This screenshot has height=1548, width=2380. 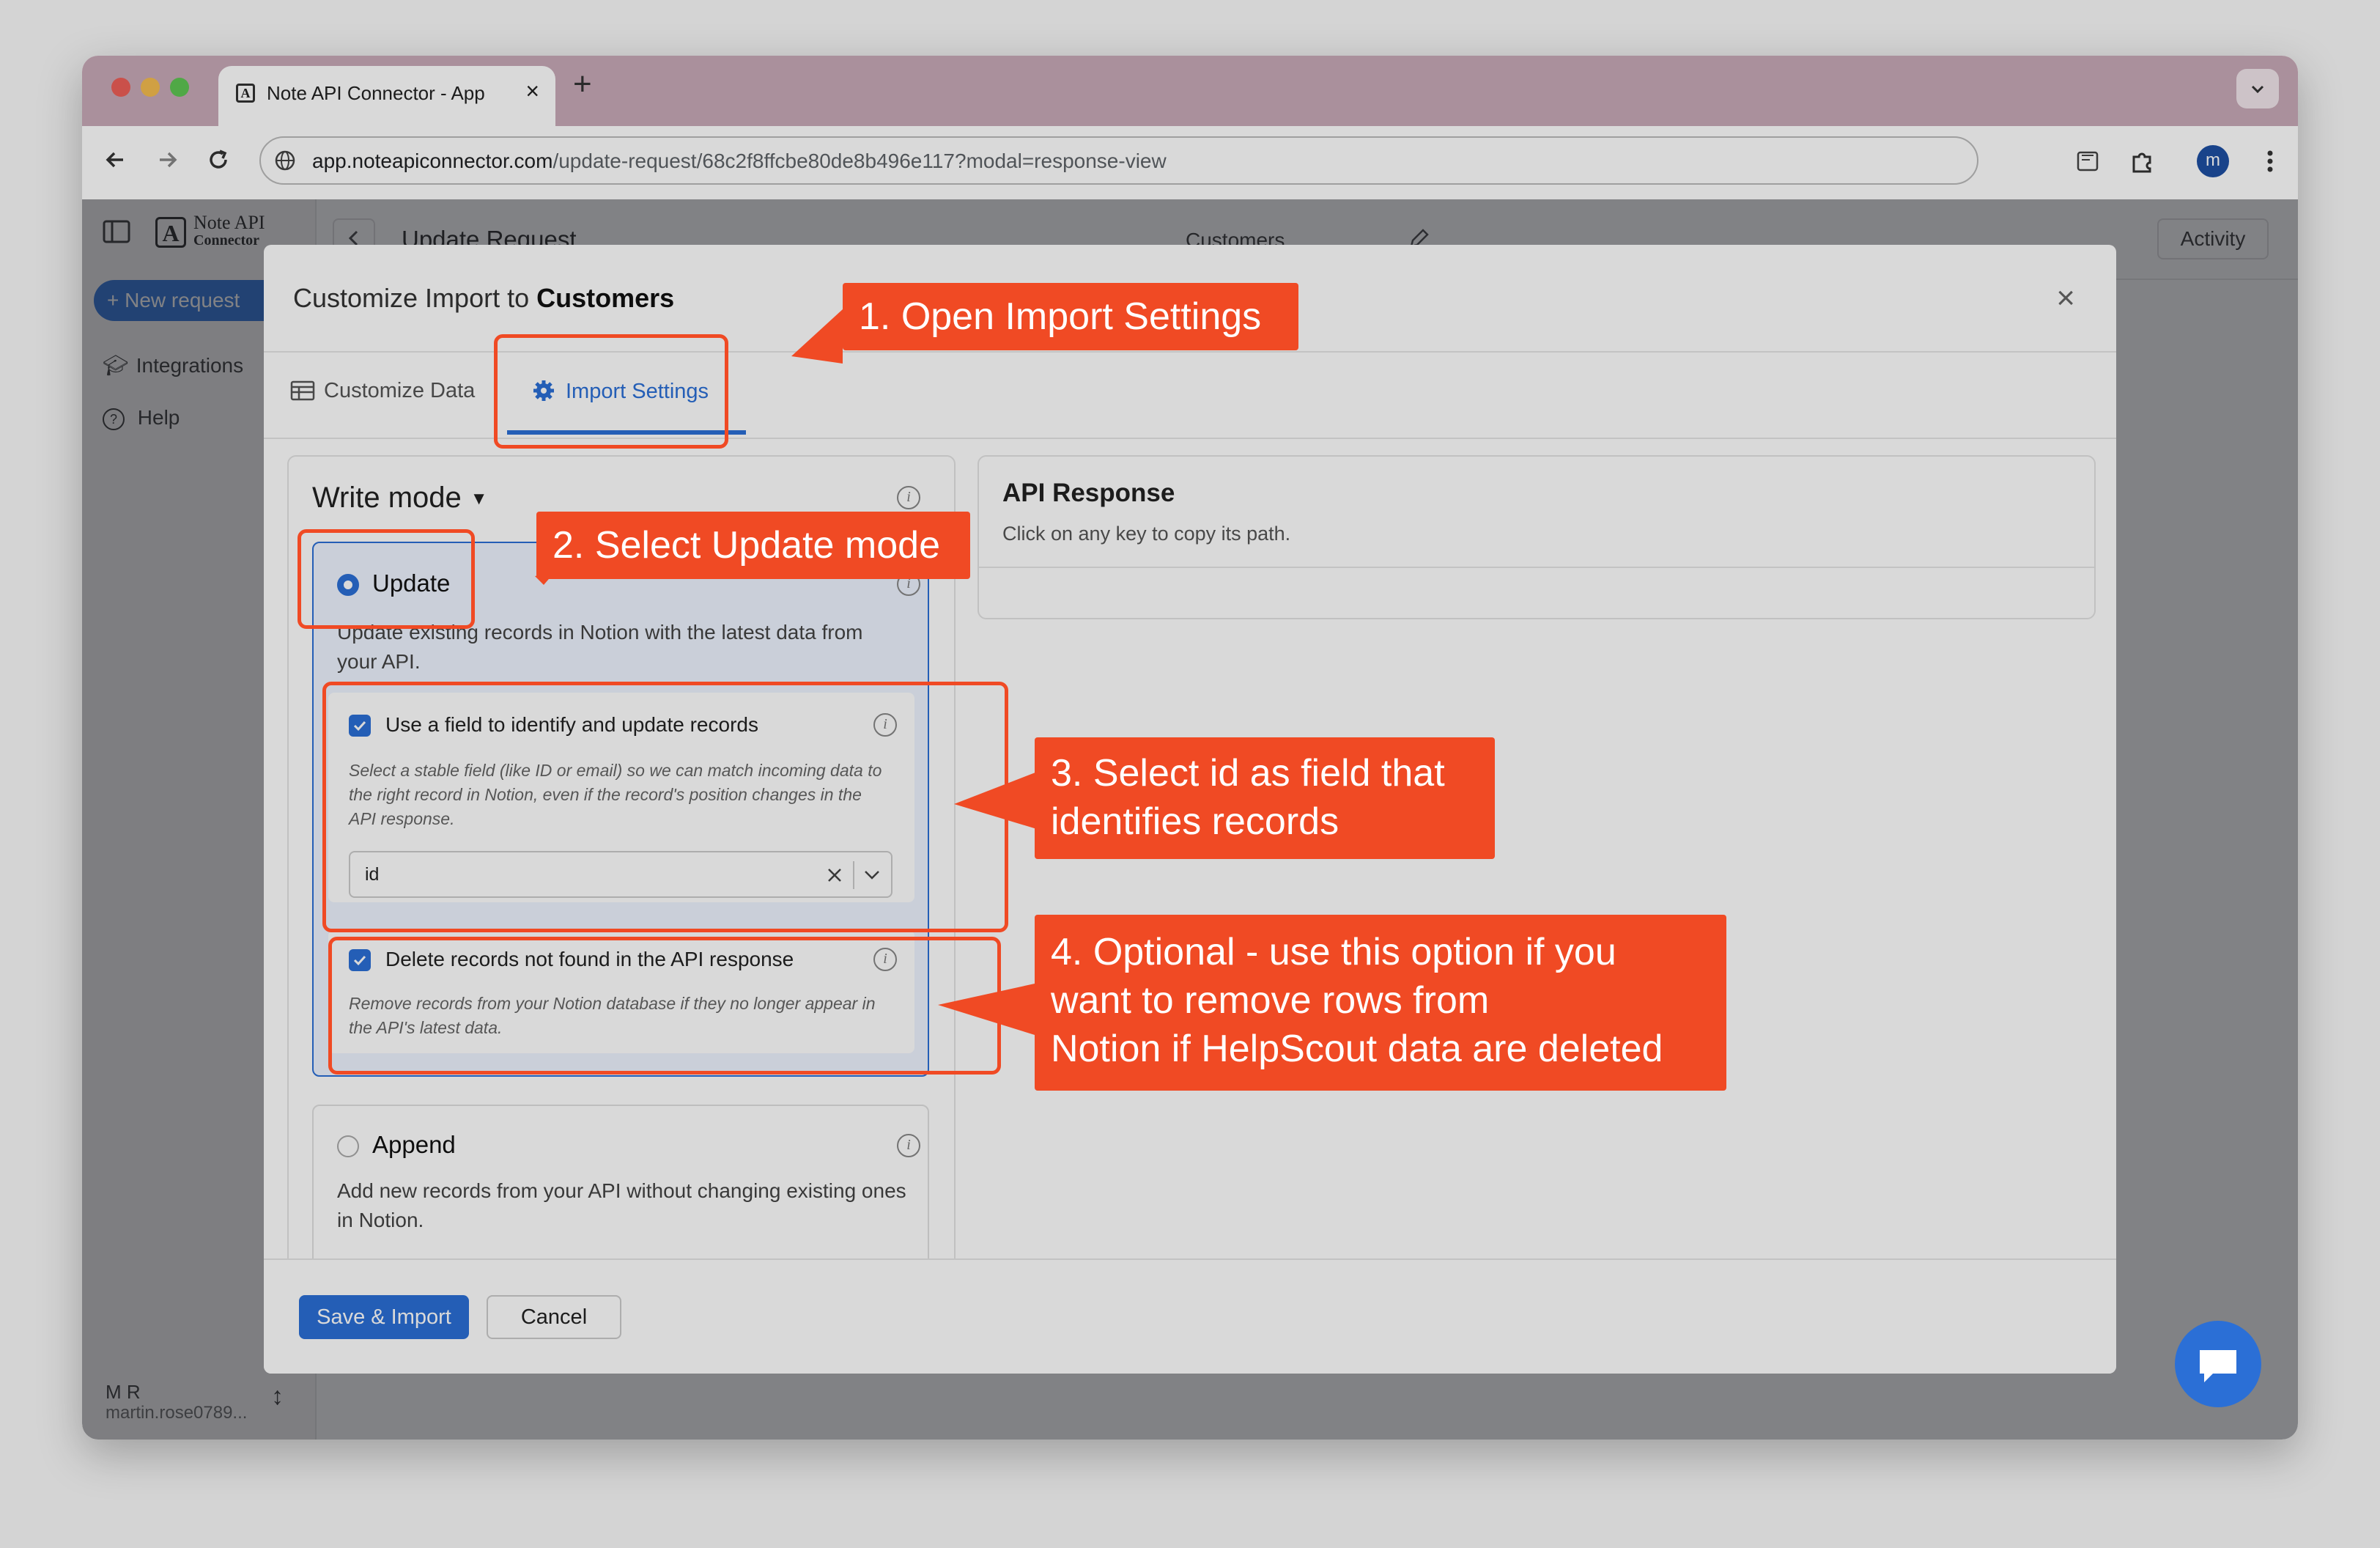 What do you see at coordinates (415, 298) in the screenshot?
I see `modal-title-prefix: Customize Import to` at bounding box center [415, 298].